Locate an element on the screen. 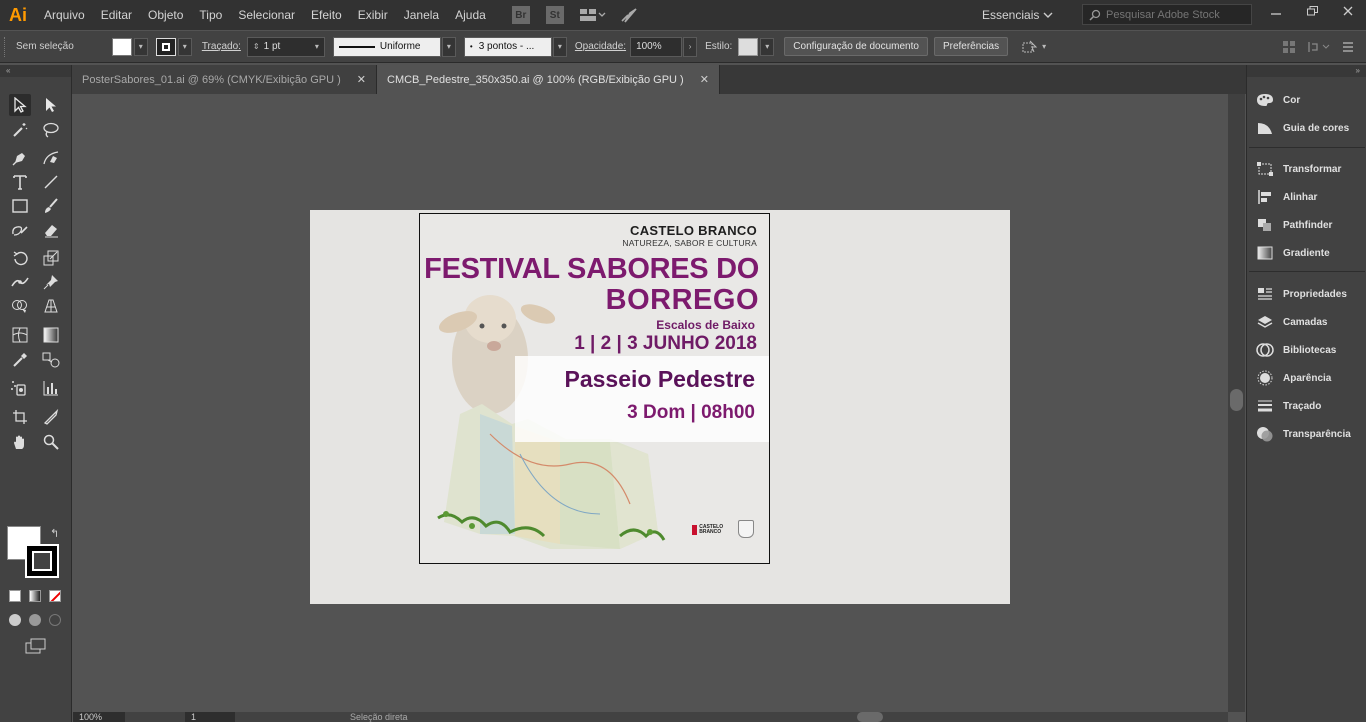 Image resolution: width=1366 pixels, height=722 pixels. vertical-scrollbar is located at coordinates (1236, 403).